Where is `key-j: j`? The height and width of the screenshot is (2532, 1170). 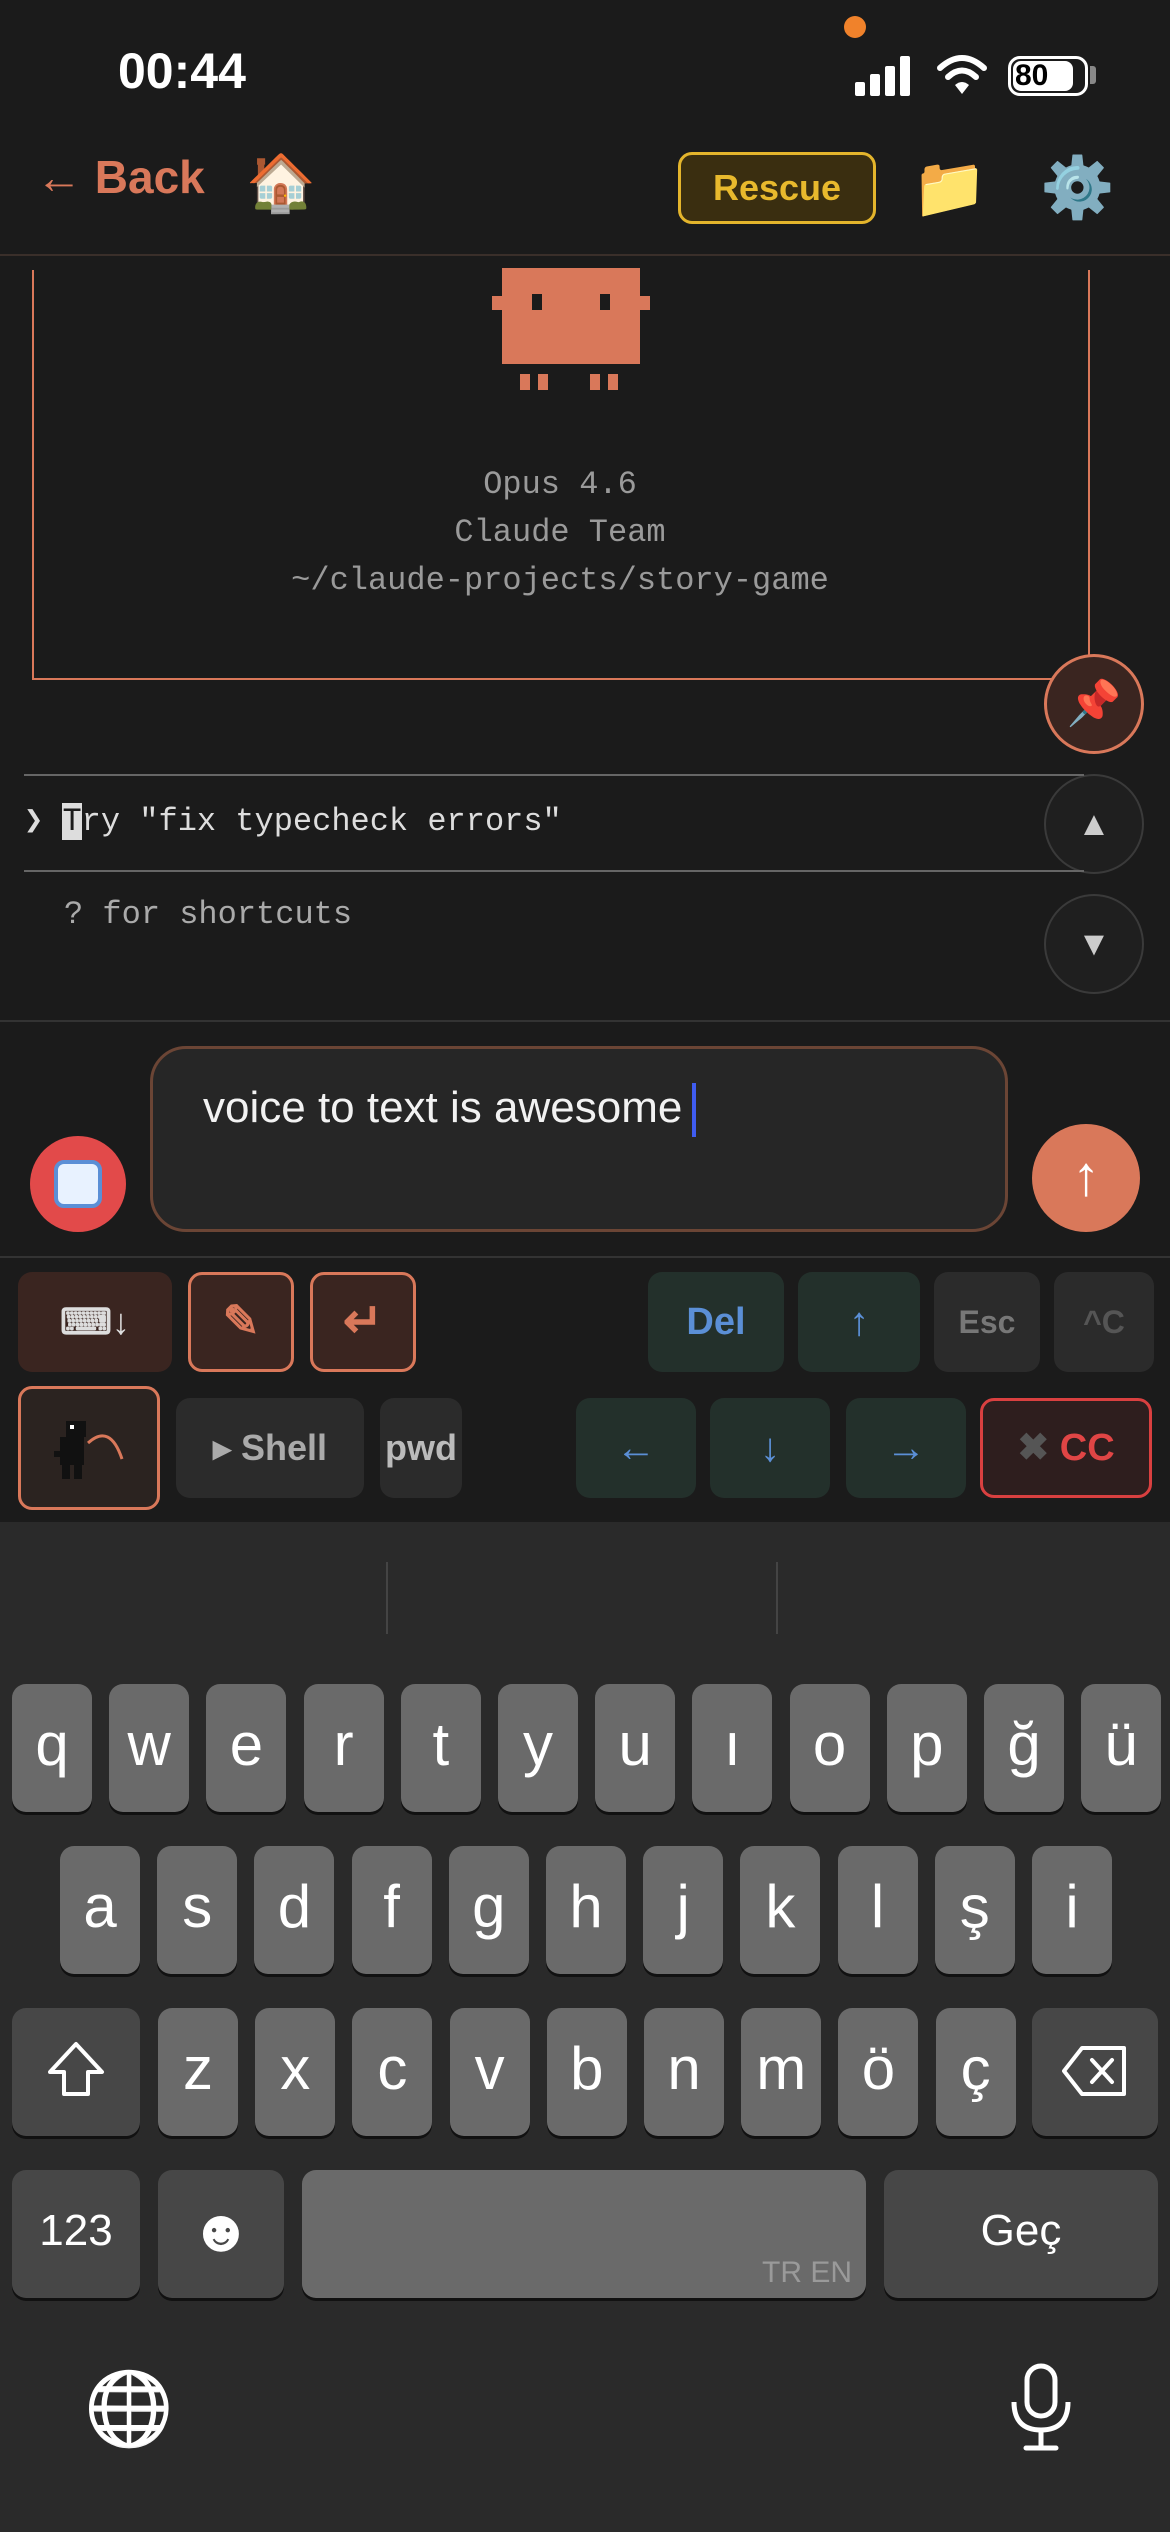 key-j: j is located at coordinates (683, 1910).